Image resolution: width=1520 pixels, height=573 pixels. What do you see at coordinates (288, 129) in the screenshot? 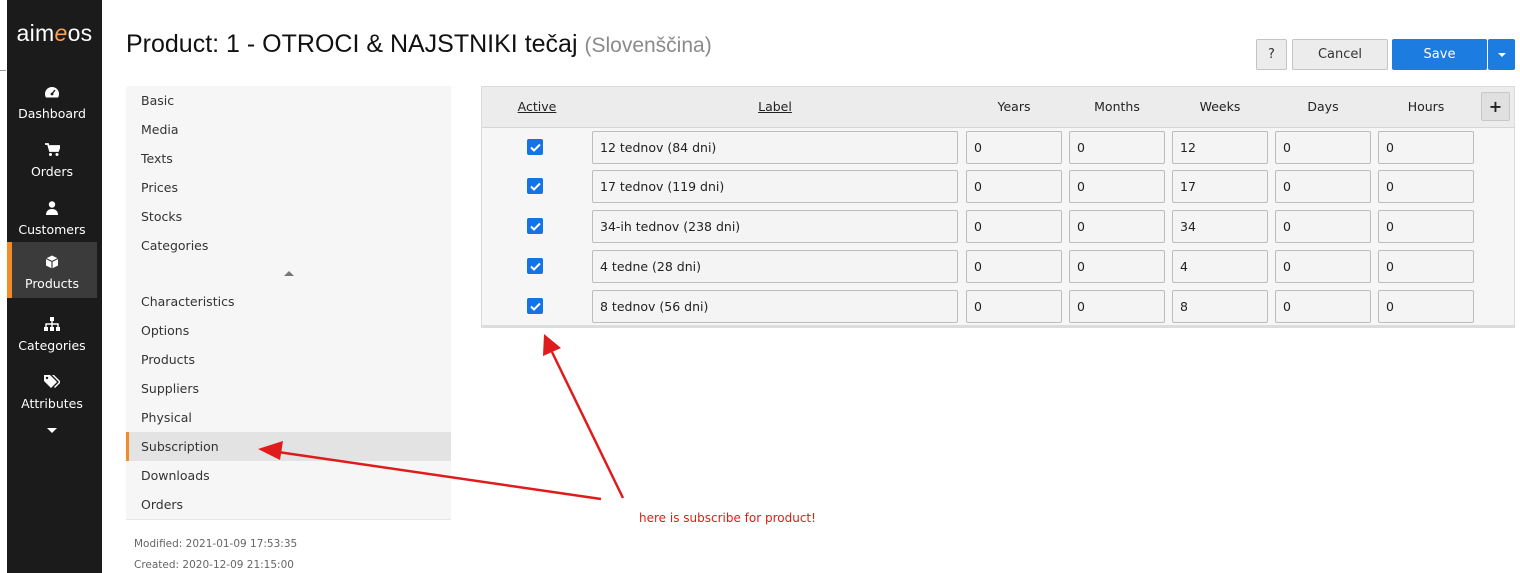
I see `subnav-item-media: Media` at bounding box center [288, 129].